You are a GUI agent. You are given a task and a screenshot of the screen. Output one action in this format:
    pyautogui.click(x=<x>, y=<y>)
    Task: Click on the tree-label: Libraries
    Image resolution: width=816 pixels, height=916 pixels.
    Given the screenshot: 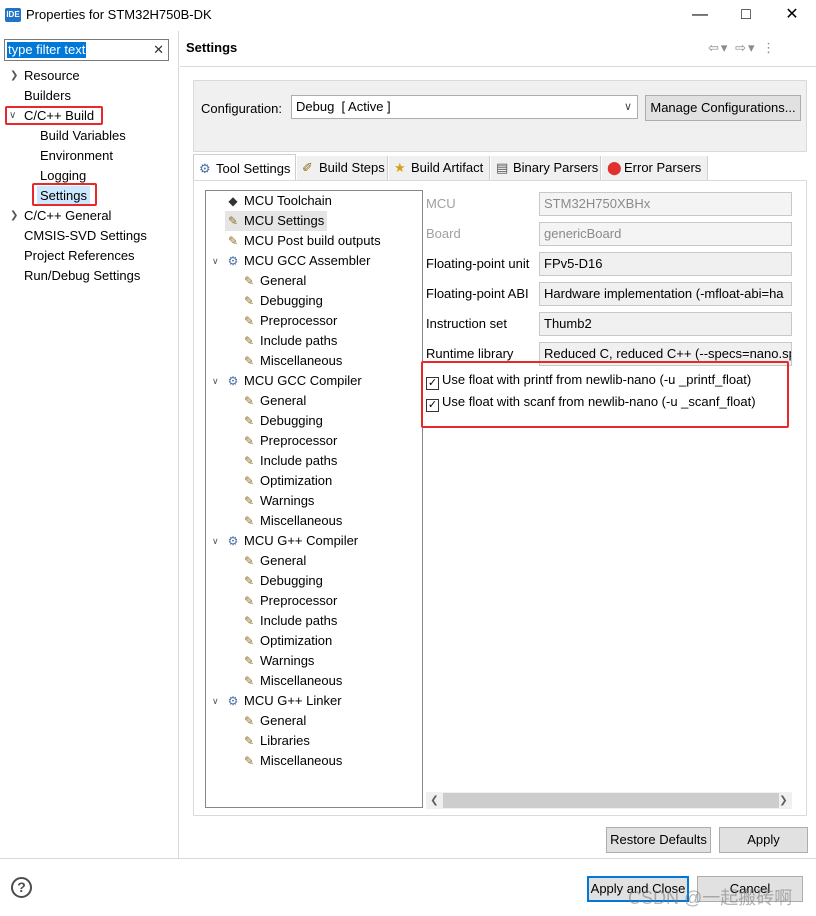 What is the action you would take?
    pyautogui.click(x=285, y=740)
    